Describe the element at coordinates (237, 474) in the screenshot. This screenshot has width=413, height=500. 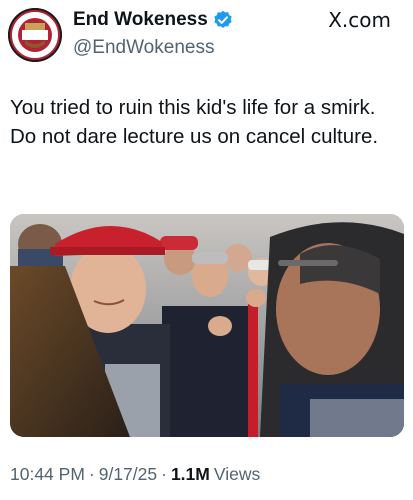
I see `views-label: Views` at that location.